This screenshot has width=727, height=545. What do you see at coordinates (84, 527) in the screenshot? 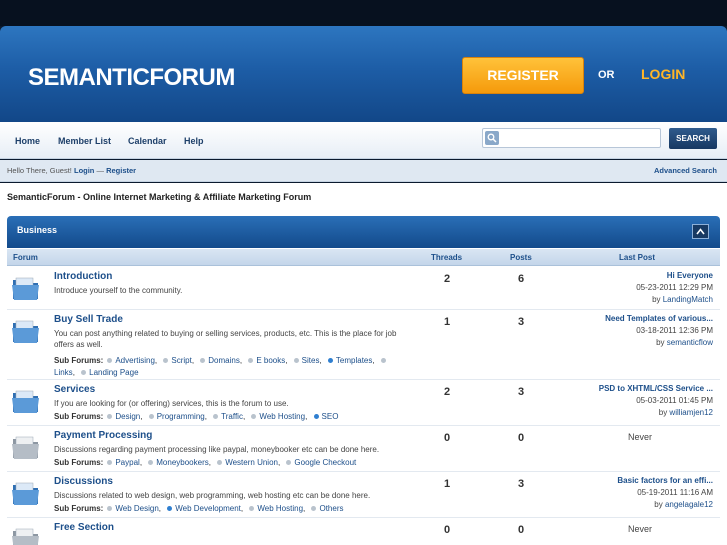
I see `forum-name: Free Section` at bounding box center [84, 527].